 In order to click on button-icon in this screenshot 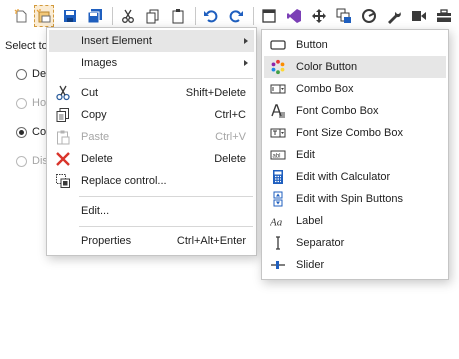, I will do `click(278, 45)`.